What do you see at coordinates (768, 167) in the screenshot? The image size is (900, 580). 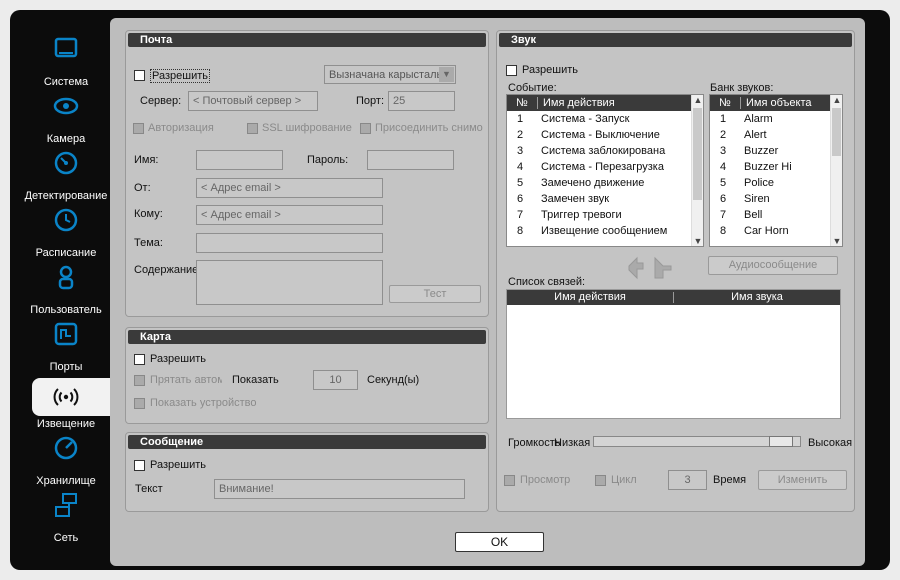 I see `item-name: Buzzer Hi` at bounding box center [768, 167].